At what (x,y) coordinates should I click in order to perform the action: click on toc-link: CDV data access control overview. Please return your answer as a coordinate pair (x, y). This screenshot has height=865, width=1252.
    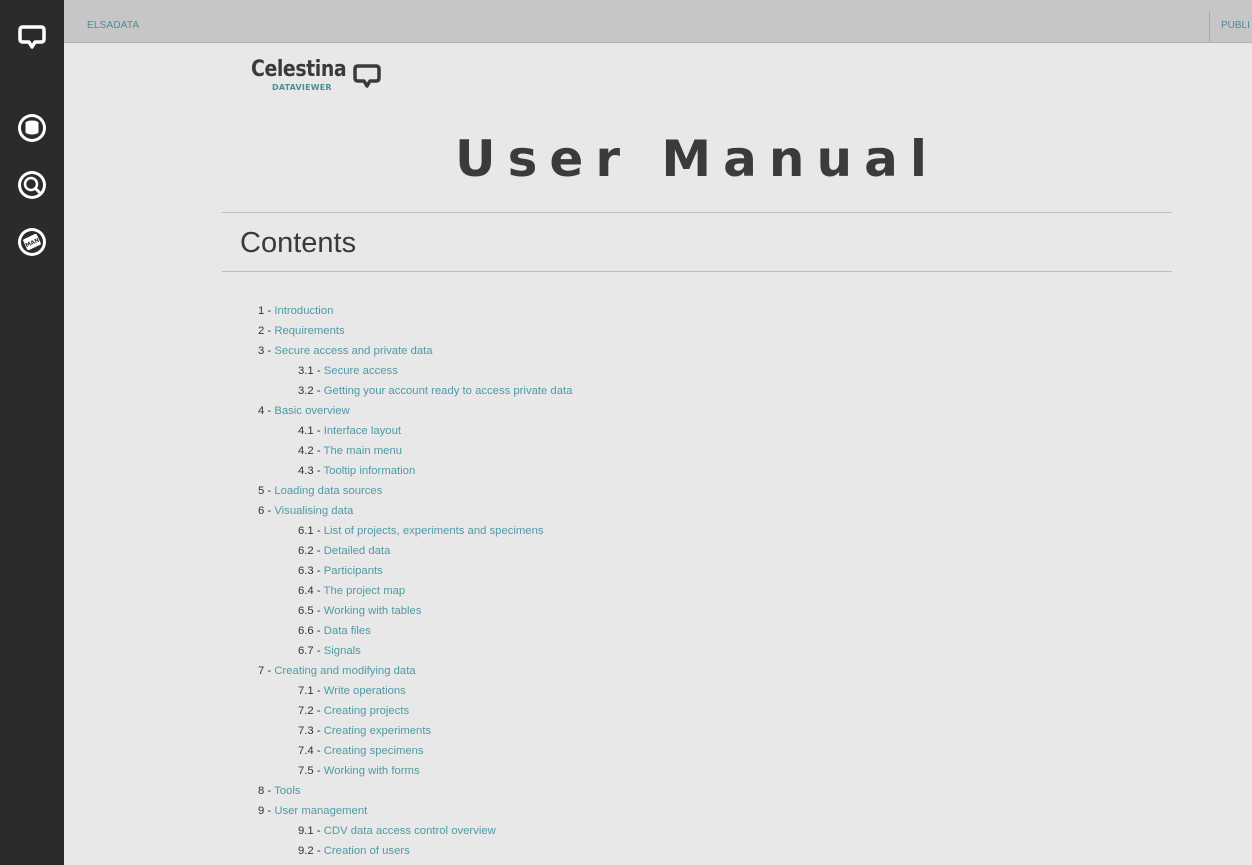
    Looking at the image, I should click on (410, 831).